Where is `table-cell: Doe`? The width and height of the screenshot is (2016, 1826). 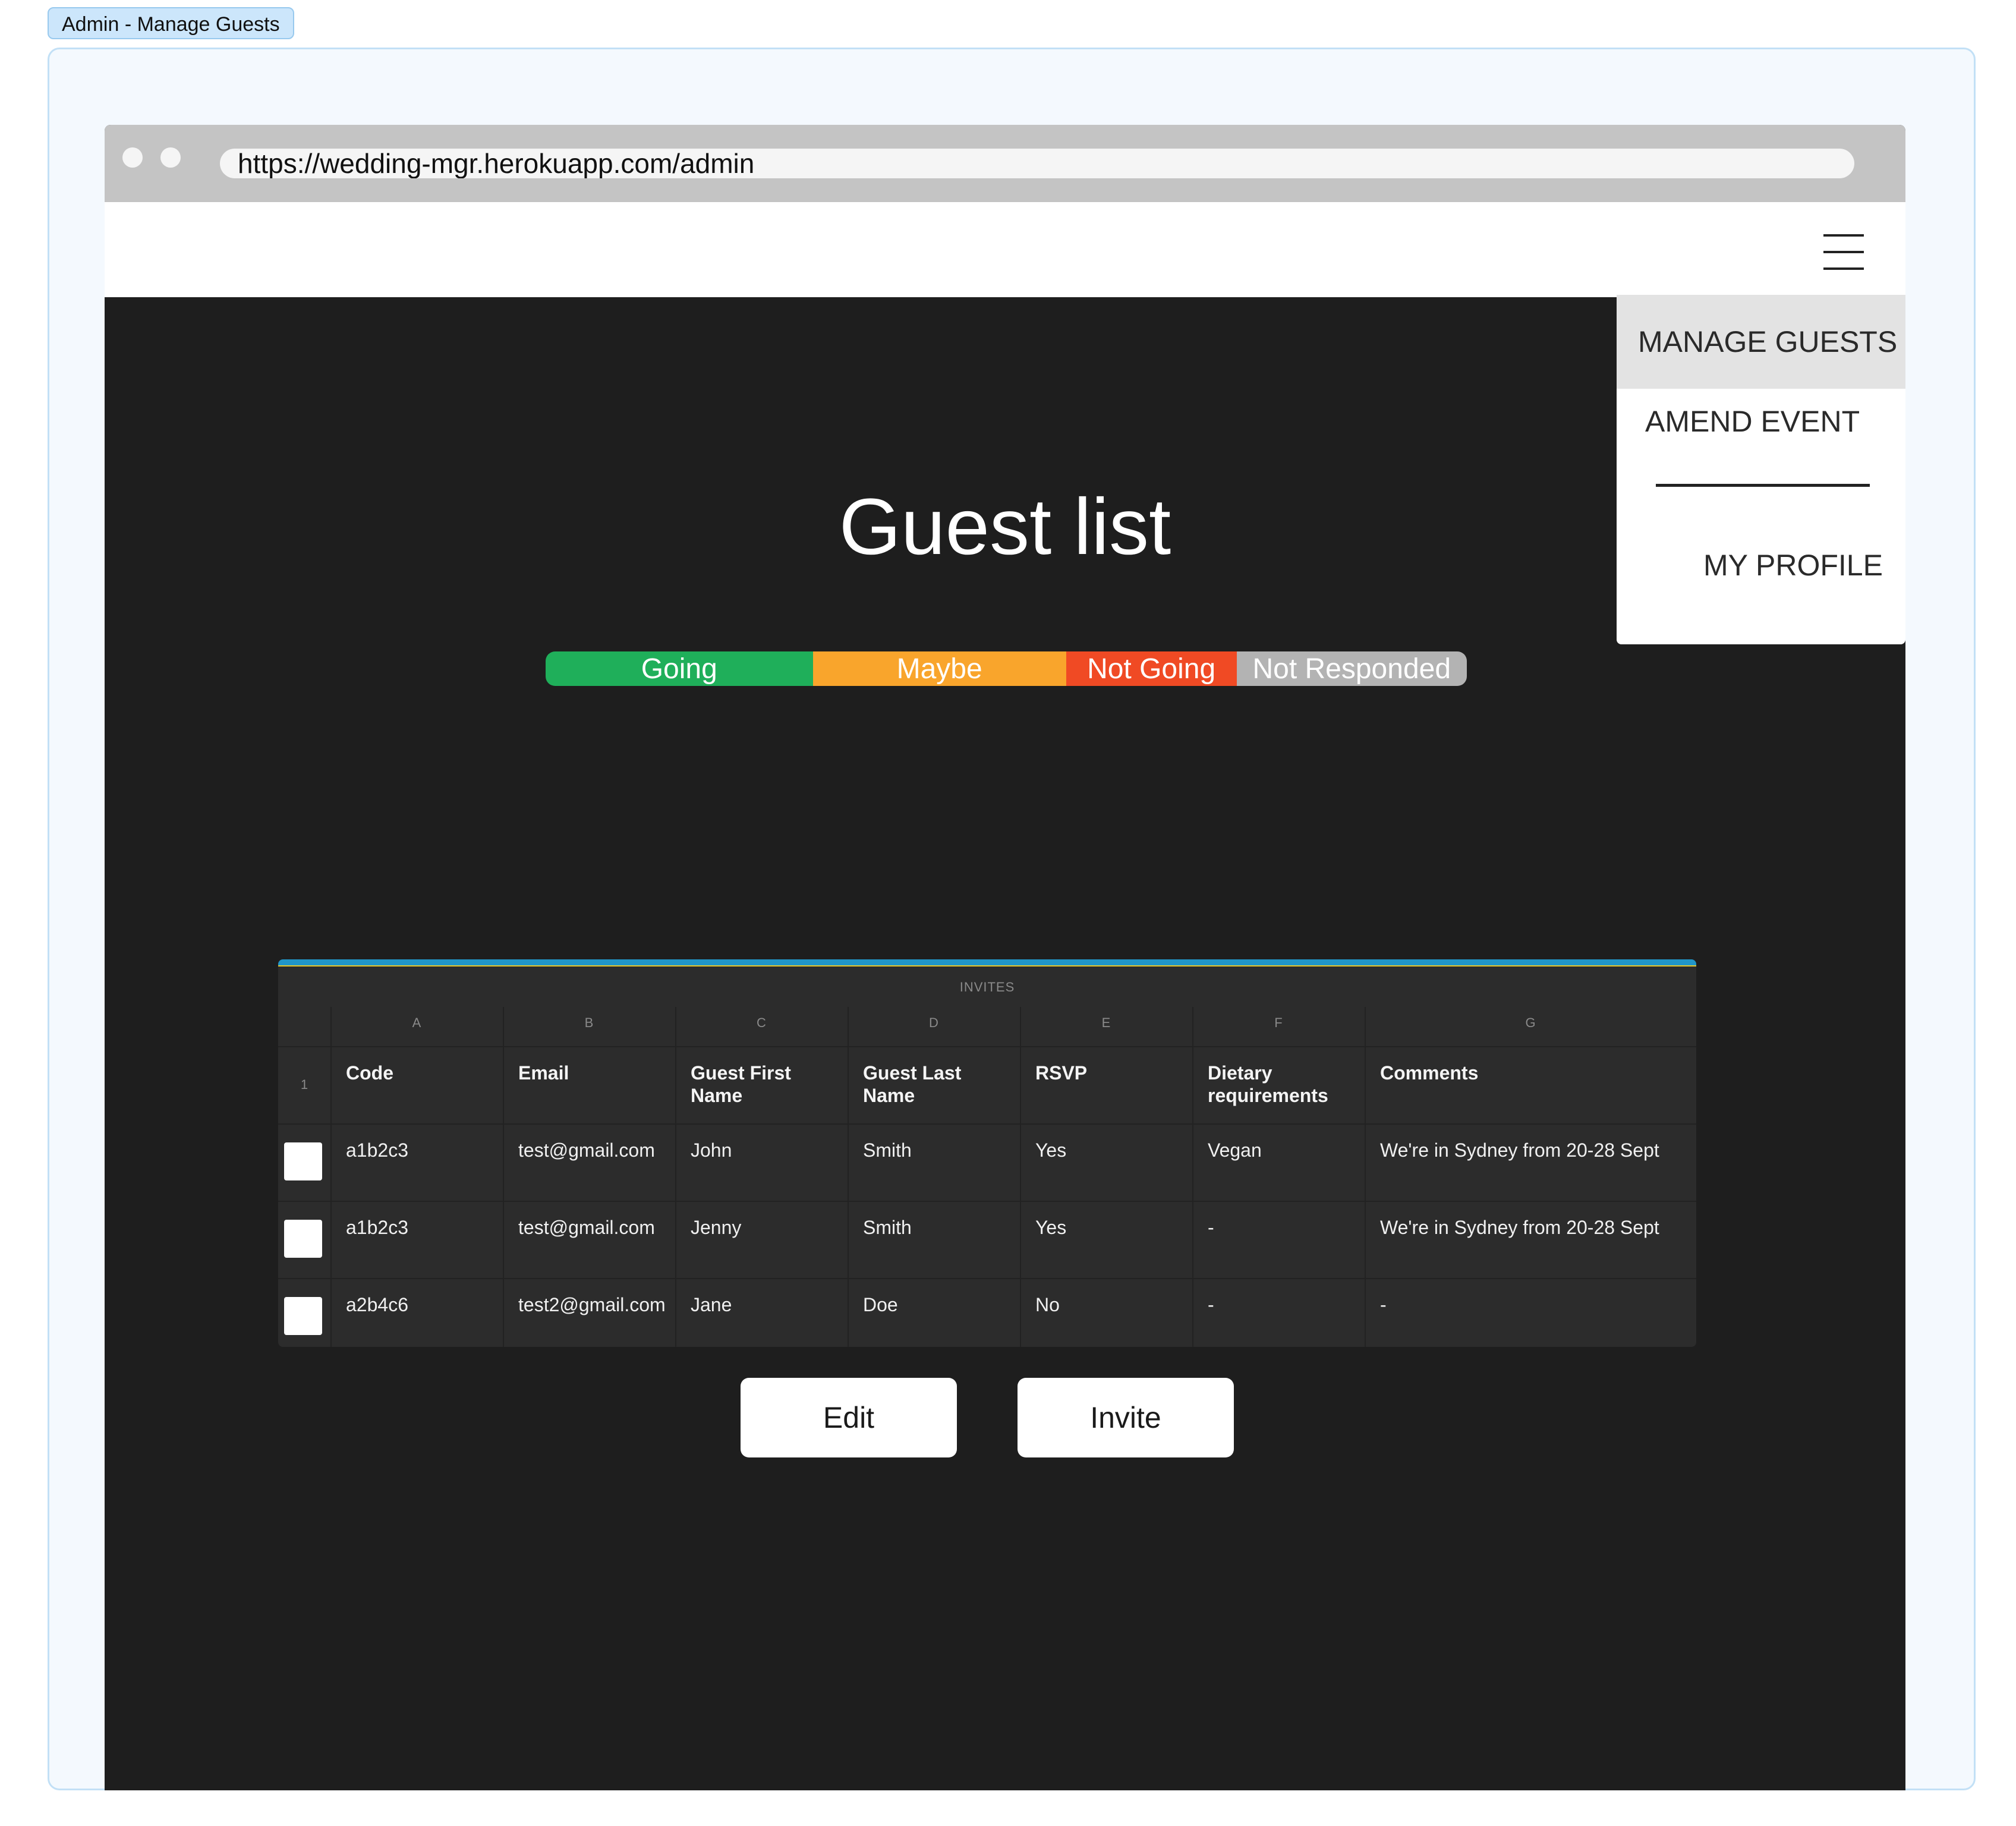 table-cell: Doe is located at coordinates (936, 1304).